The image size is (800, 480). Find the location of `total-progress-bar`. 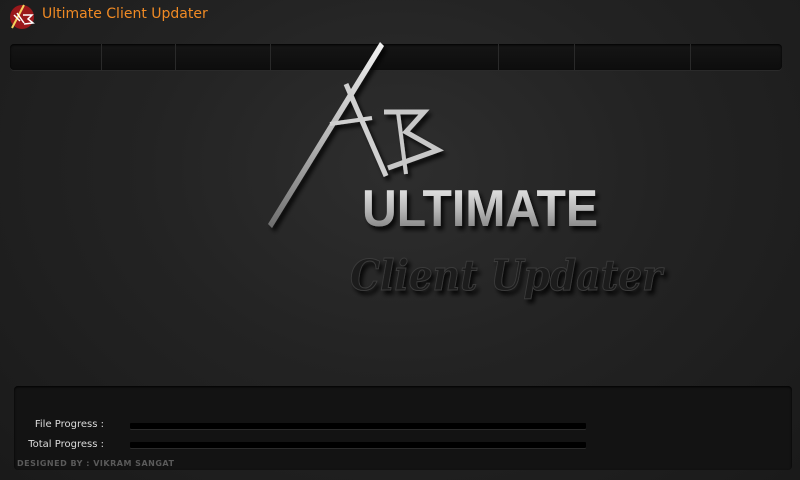

total-progress-bar is located at coordinates (358, 445).